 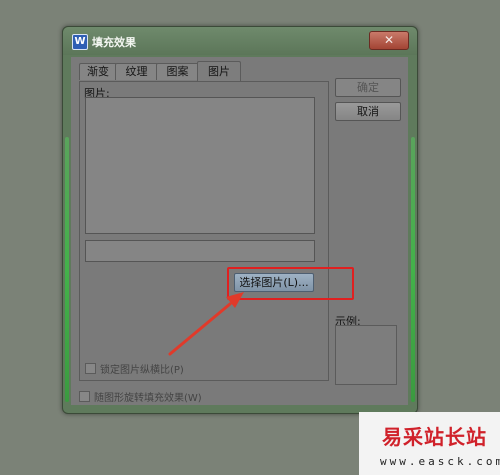 What do you see at coordinates (114, 42) in the screenshot?
I see `dialog-title: 填充效果` at bounding box center [114, 42].